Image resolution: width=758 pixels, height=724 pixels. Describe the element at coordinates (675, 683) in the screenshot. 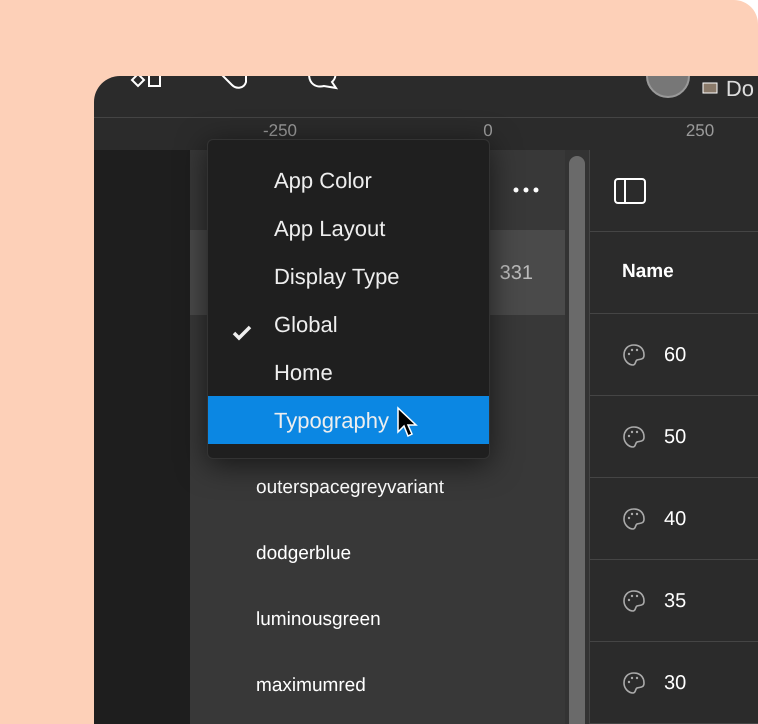

I see `table-cell-text: 30` at that location.